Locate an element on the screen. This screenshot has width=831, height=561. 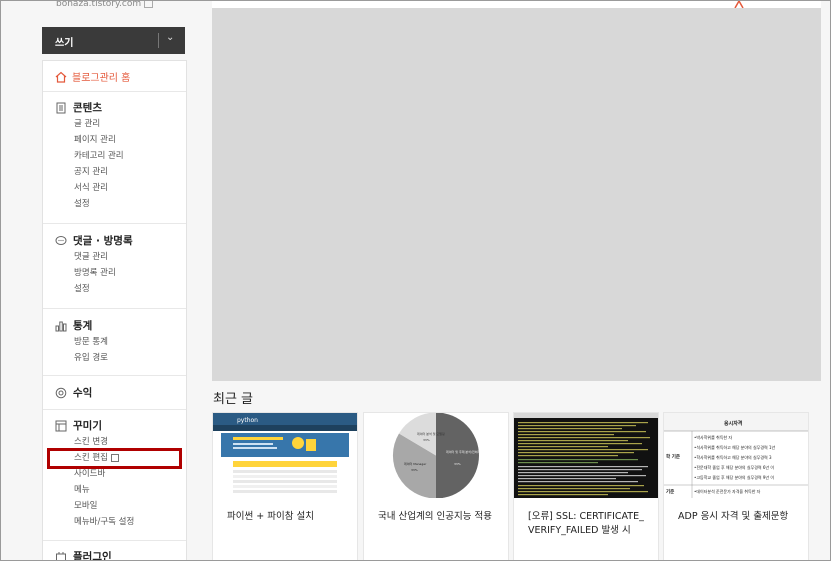
sidebar-item-home: 블로그관리 홈 is located at coordinates (92, 77).